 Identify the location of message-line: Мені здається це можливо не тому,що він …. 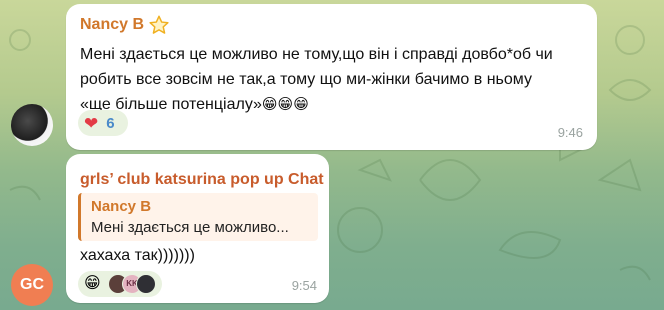
(316, 54).